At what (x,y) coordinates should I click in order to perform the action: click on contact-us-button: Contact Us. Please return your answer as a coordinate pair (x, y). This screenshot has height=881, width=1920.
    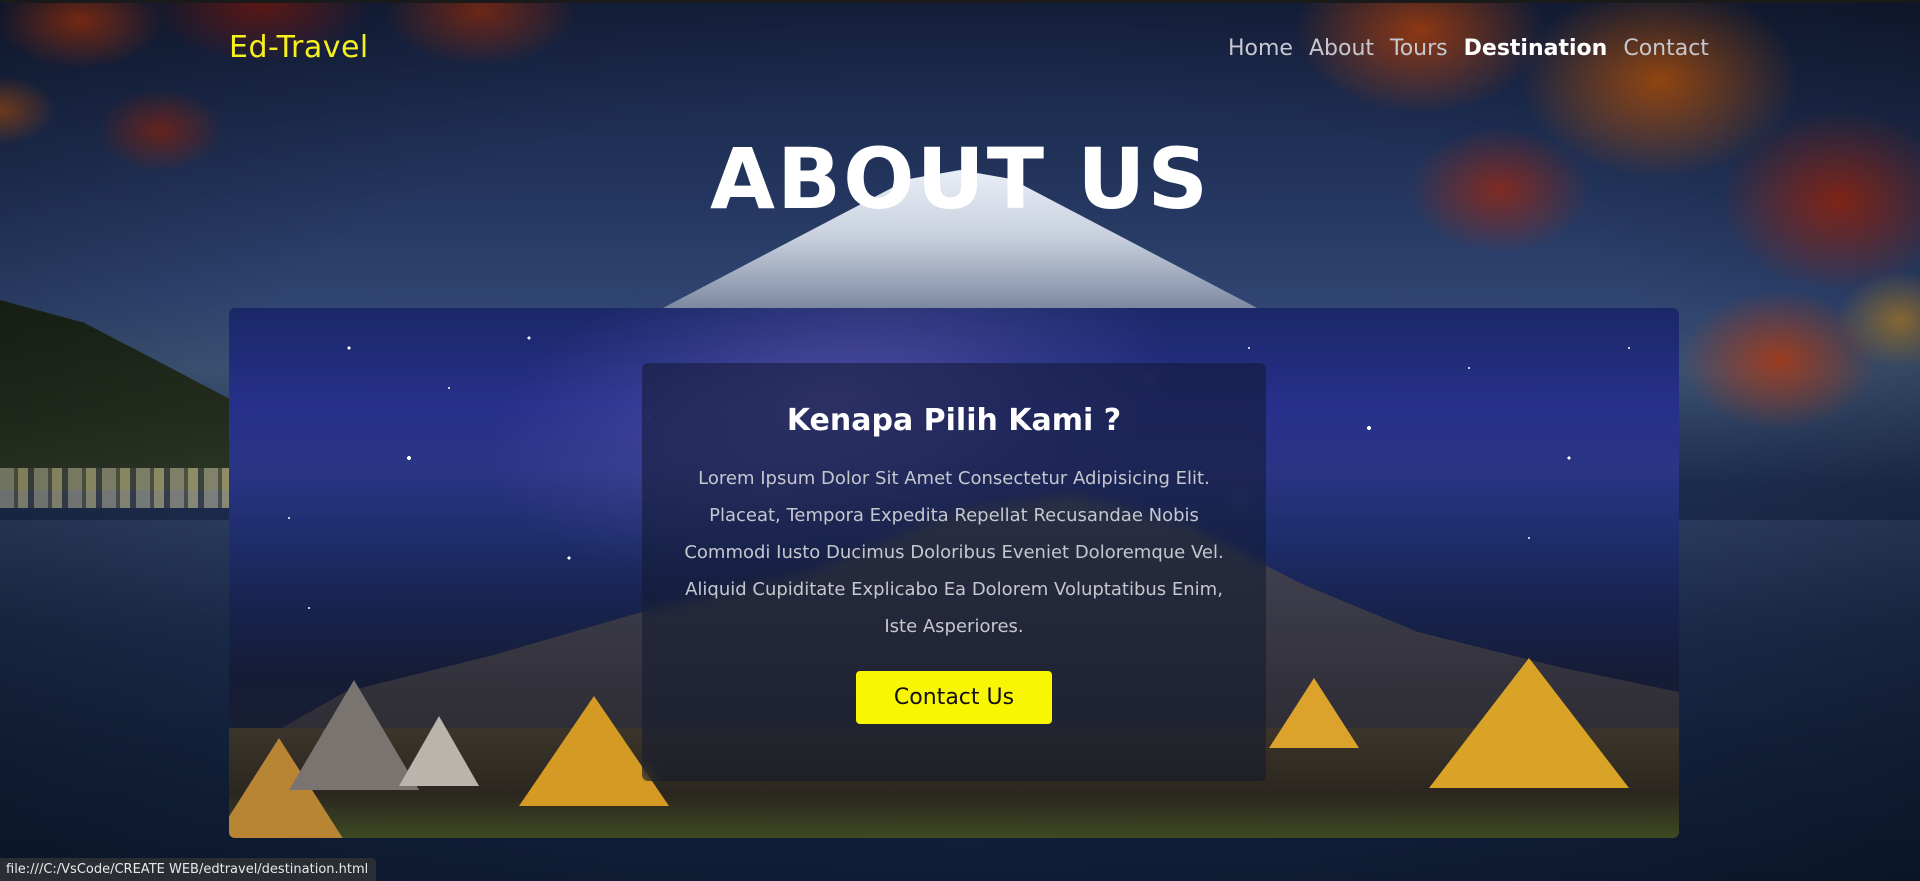
    Looking at the image, I should click on (954, 697).